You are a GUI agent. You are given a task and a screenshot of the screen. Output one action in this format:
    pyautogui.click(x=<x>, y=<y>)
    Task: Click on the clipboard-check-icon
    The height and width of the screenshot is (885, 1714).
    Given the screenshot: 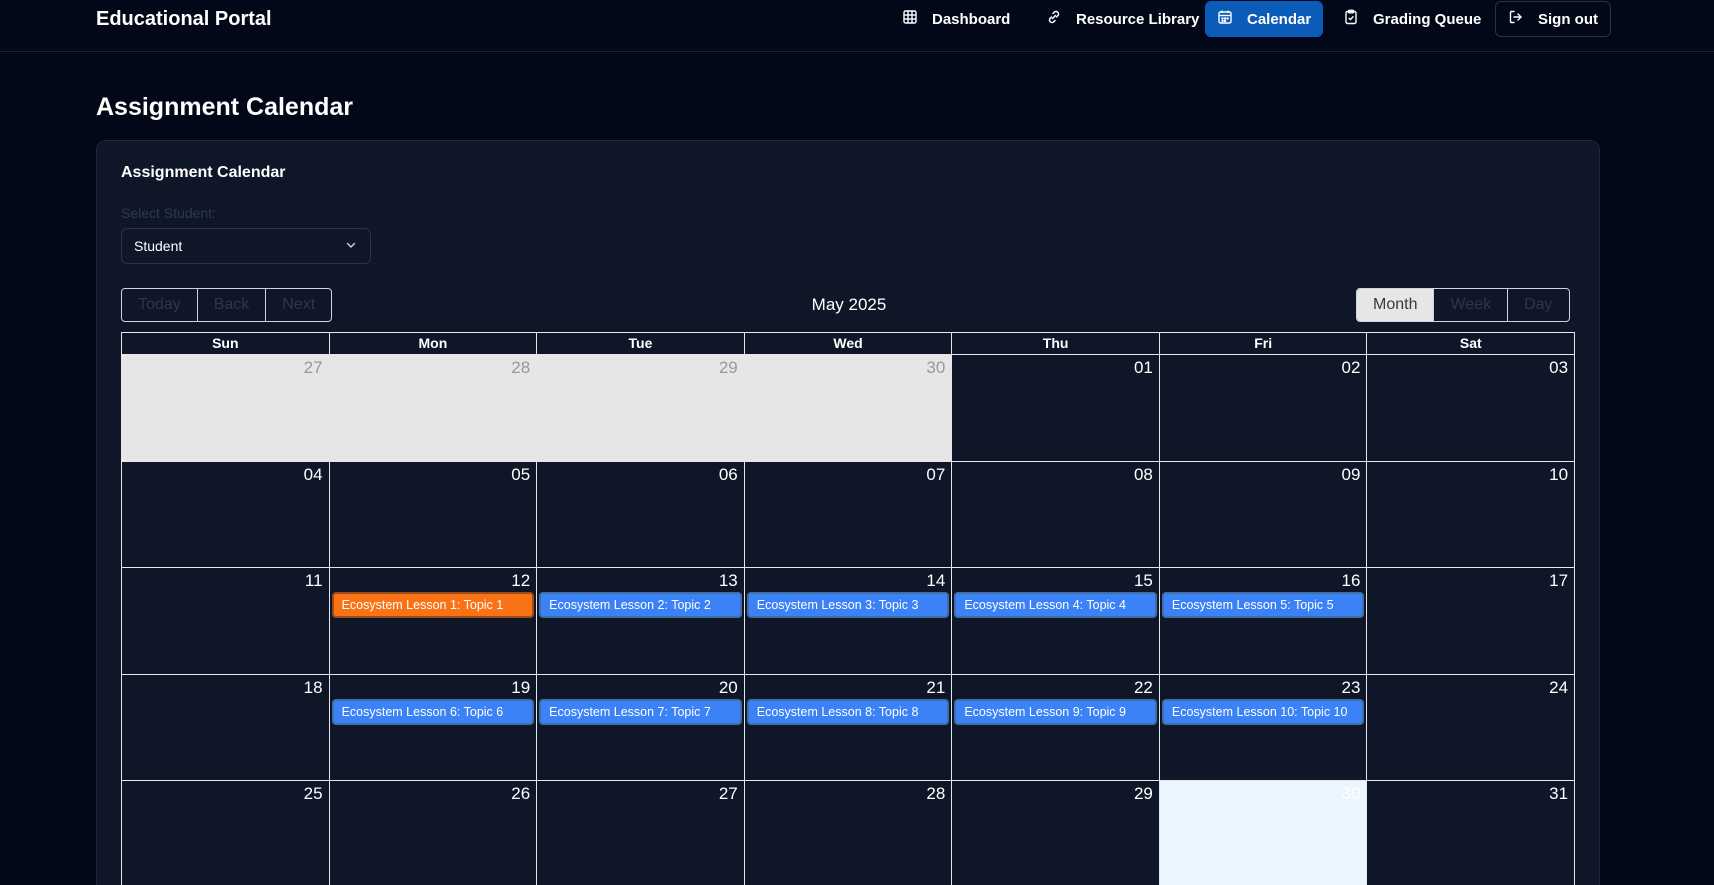 What is the action you would take?
    pyautogui.click(x=1351, y=19)
    